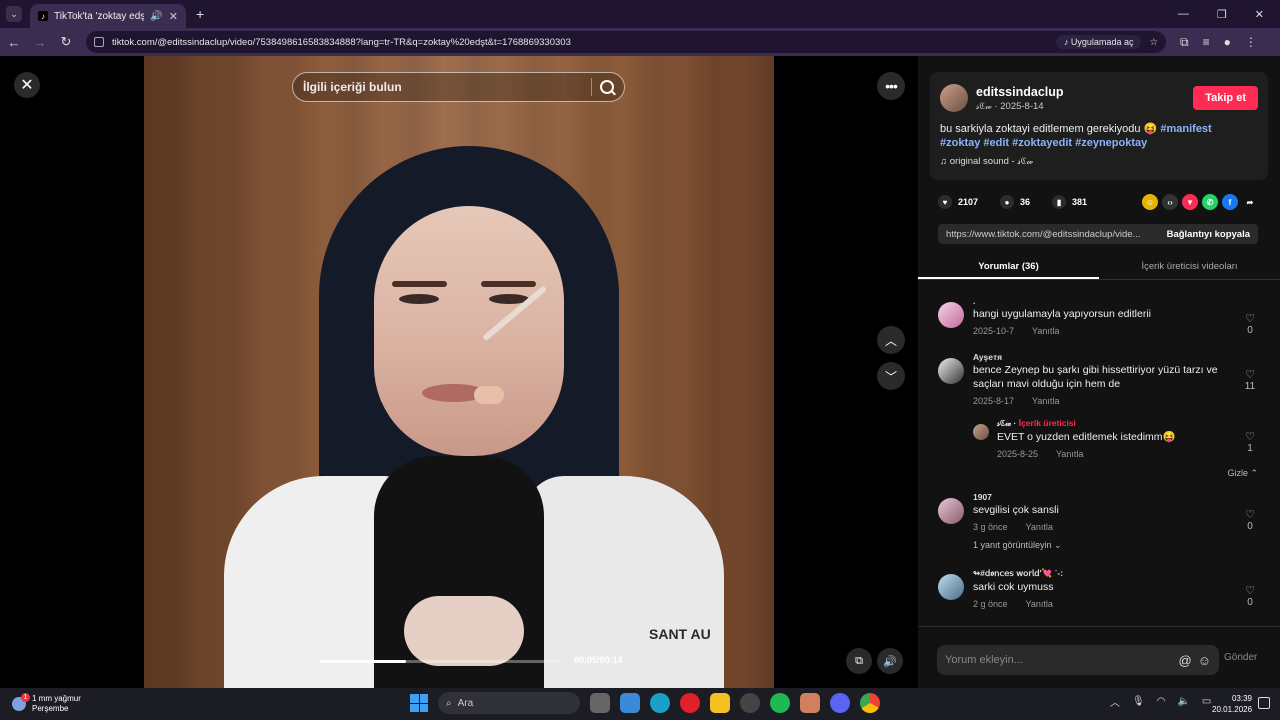 This screenshot has height=720, width=1280. What do you see at coordinates (440, 661) in the screenshot?
I see `video-progress-bar` at bounding box center [440, 661].